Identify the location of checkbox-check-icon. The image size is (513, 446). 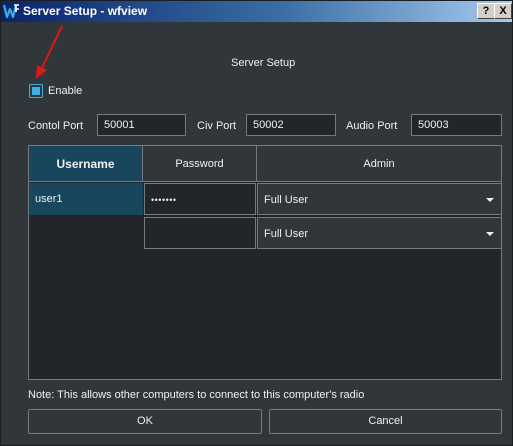
(36, 91).